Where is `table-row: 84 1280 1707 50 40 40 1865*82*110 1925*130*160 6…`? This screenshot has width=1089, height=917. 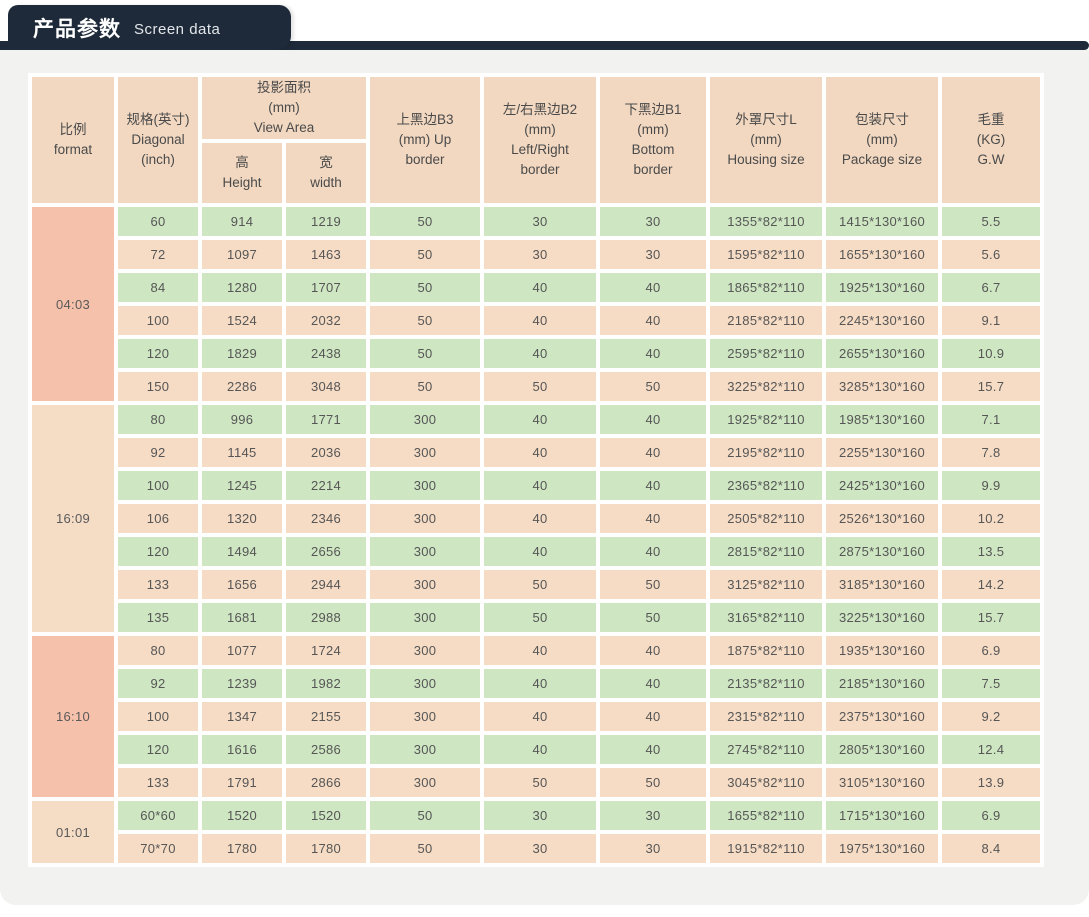
table-row: 84 1280 1707 50 40 40 1865*82*110 1925*130*160 6… is located at coordinates (536, 287).